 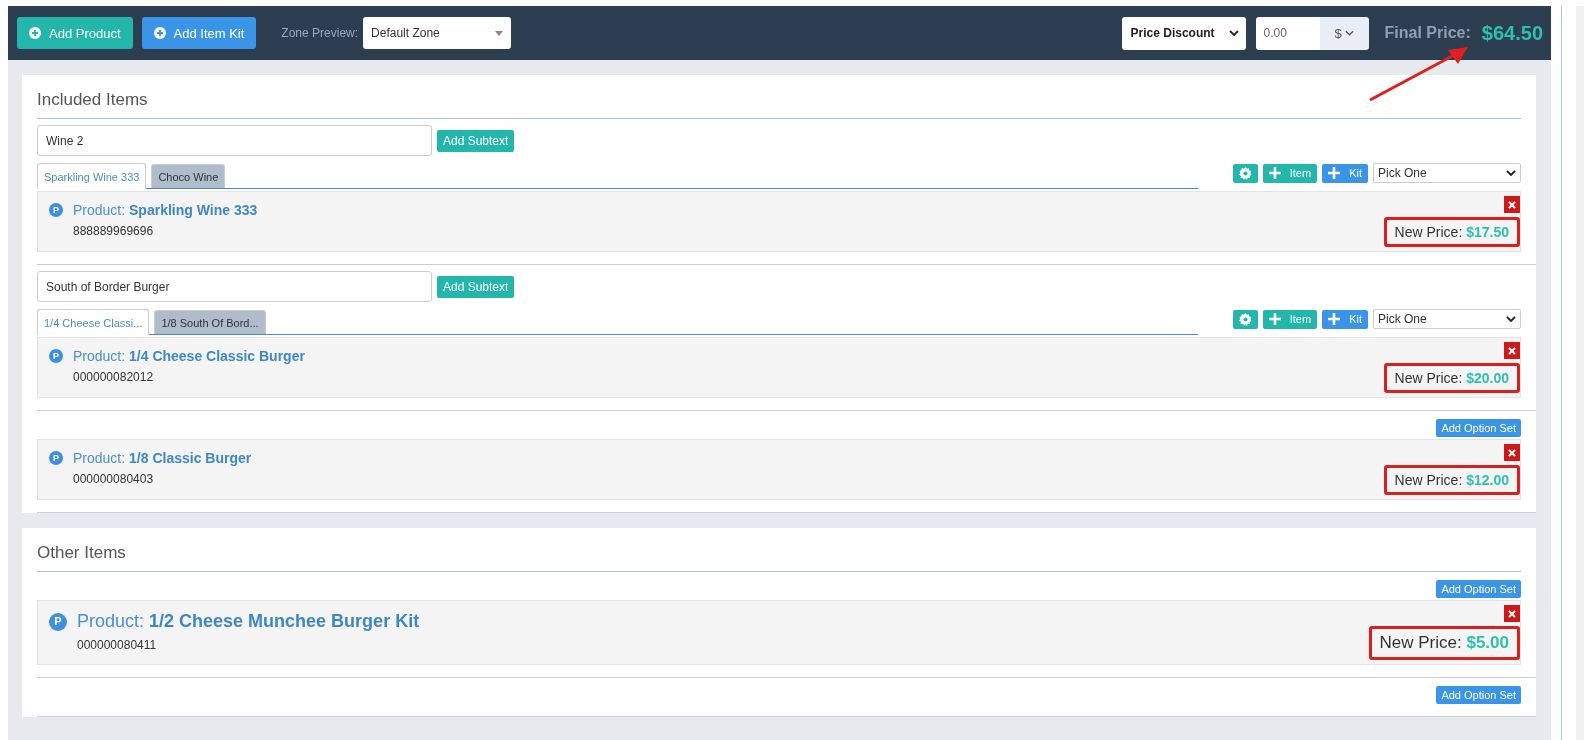 What do you see at coordinates (117, 645) in the screenshot?
I see `product-code: 000000080411` at bounding box center [117, 645].